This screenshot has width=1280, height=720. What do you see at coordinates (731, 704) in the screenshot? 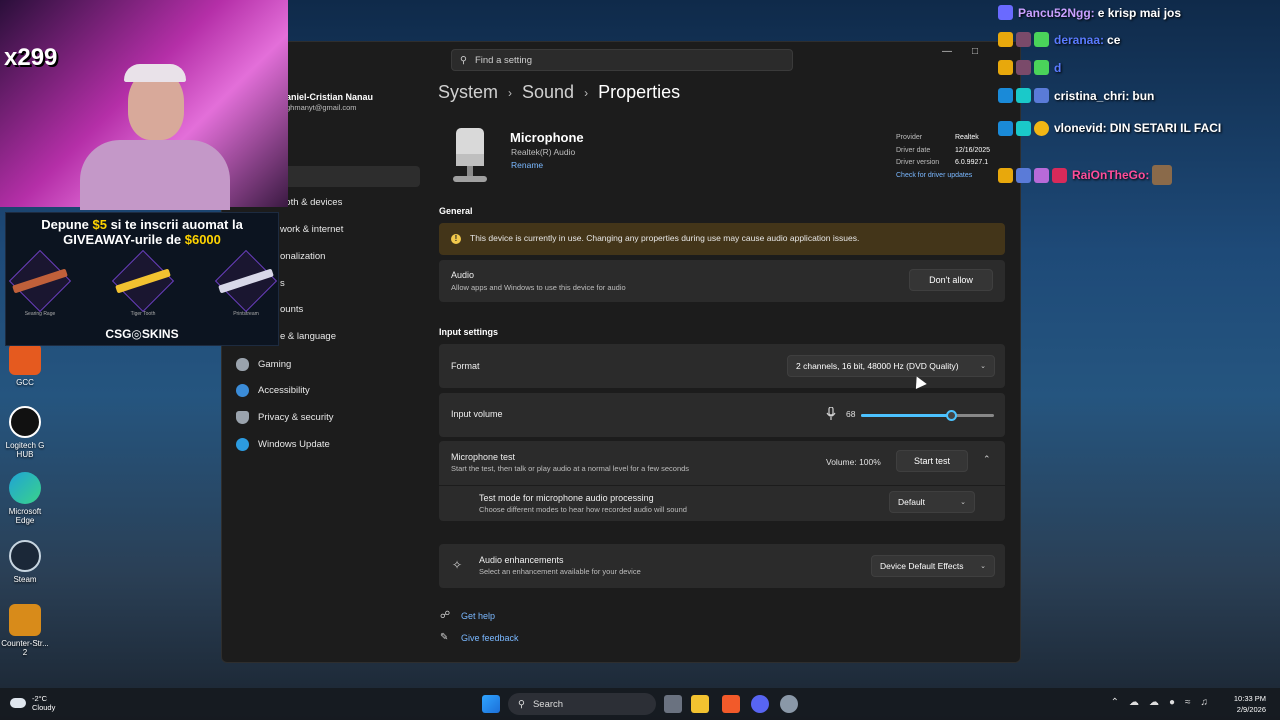
I see `brave-icon` at bounding box center [731, 704].